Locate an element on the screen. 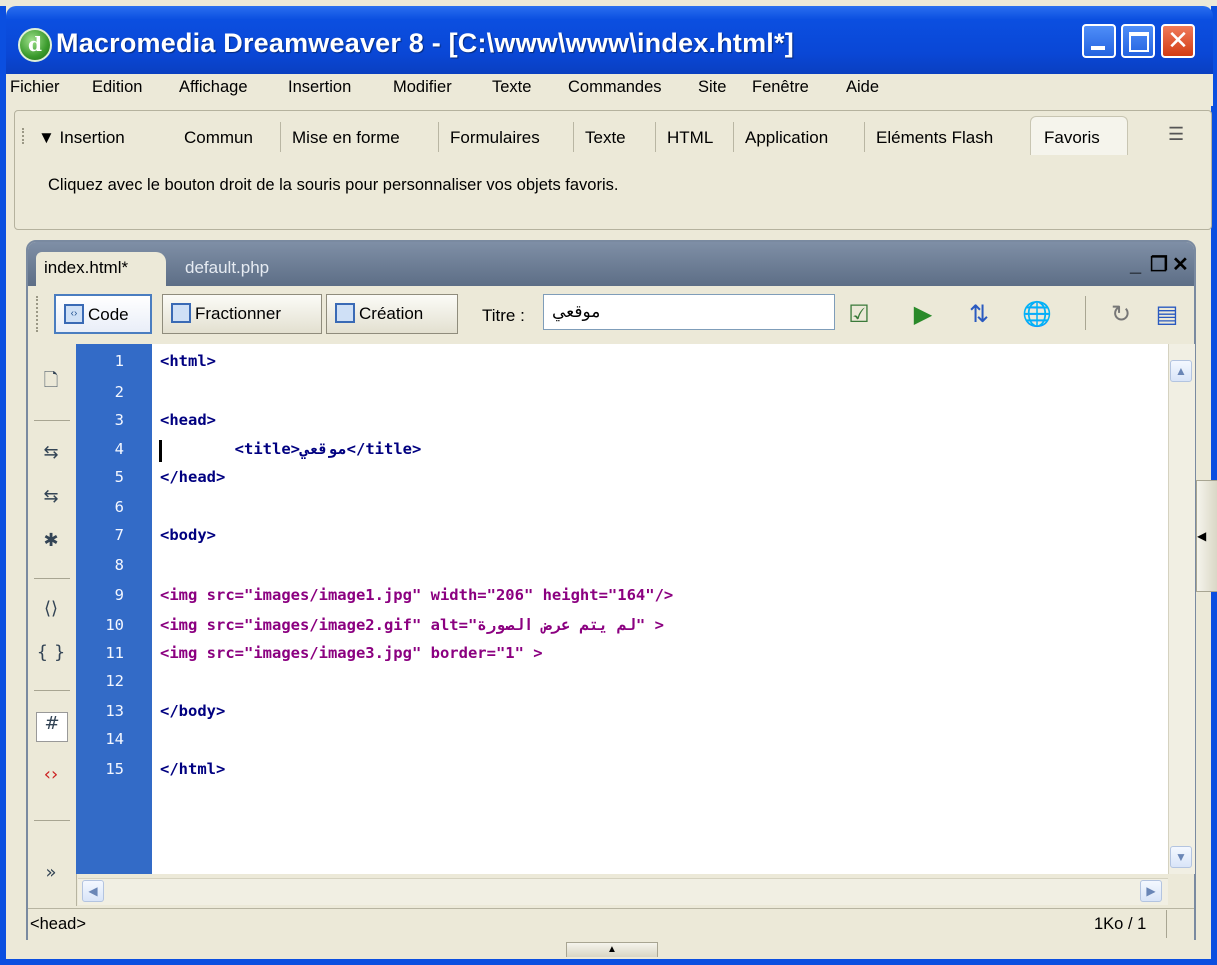 The height and width of the screenshot is (965, 1217). line-number: 12 is located at coordinates (114, 681).